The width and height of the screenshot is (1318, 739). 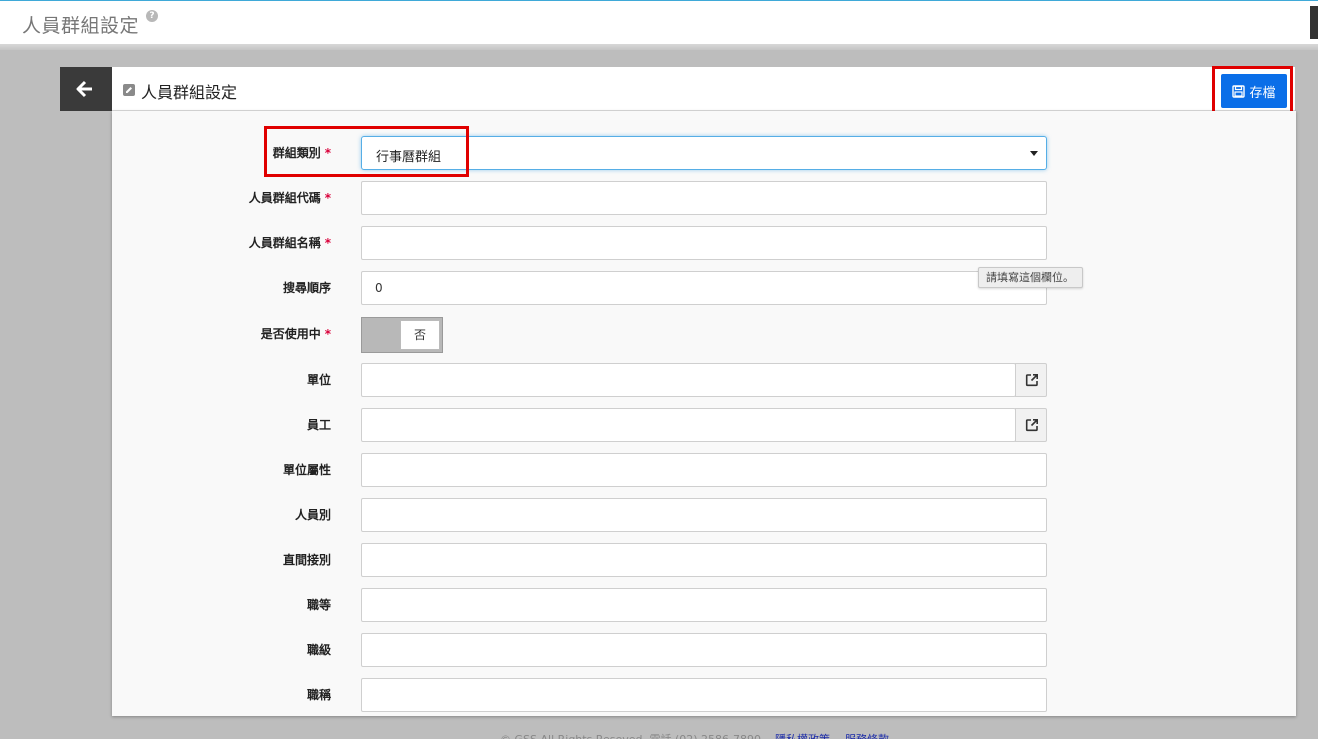 I want to click on floppy-disk-icon, so click(x=1239, y=91).